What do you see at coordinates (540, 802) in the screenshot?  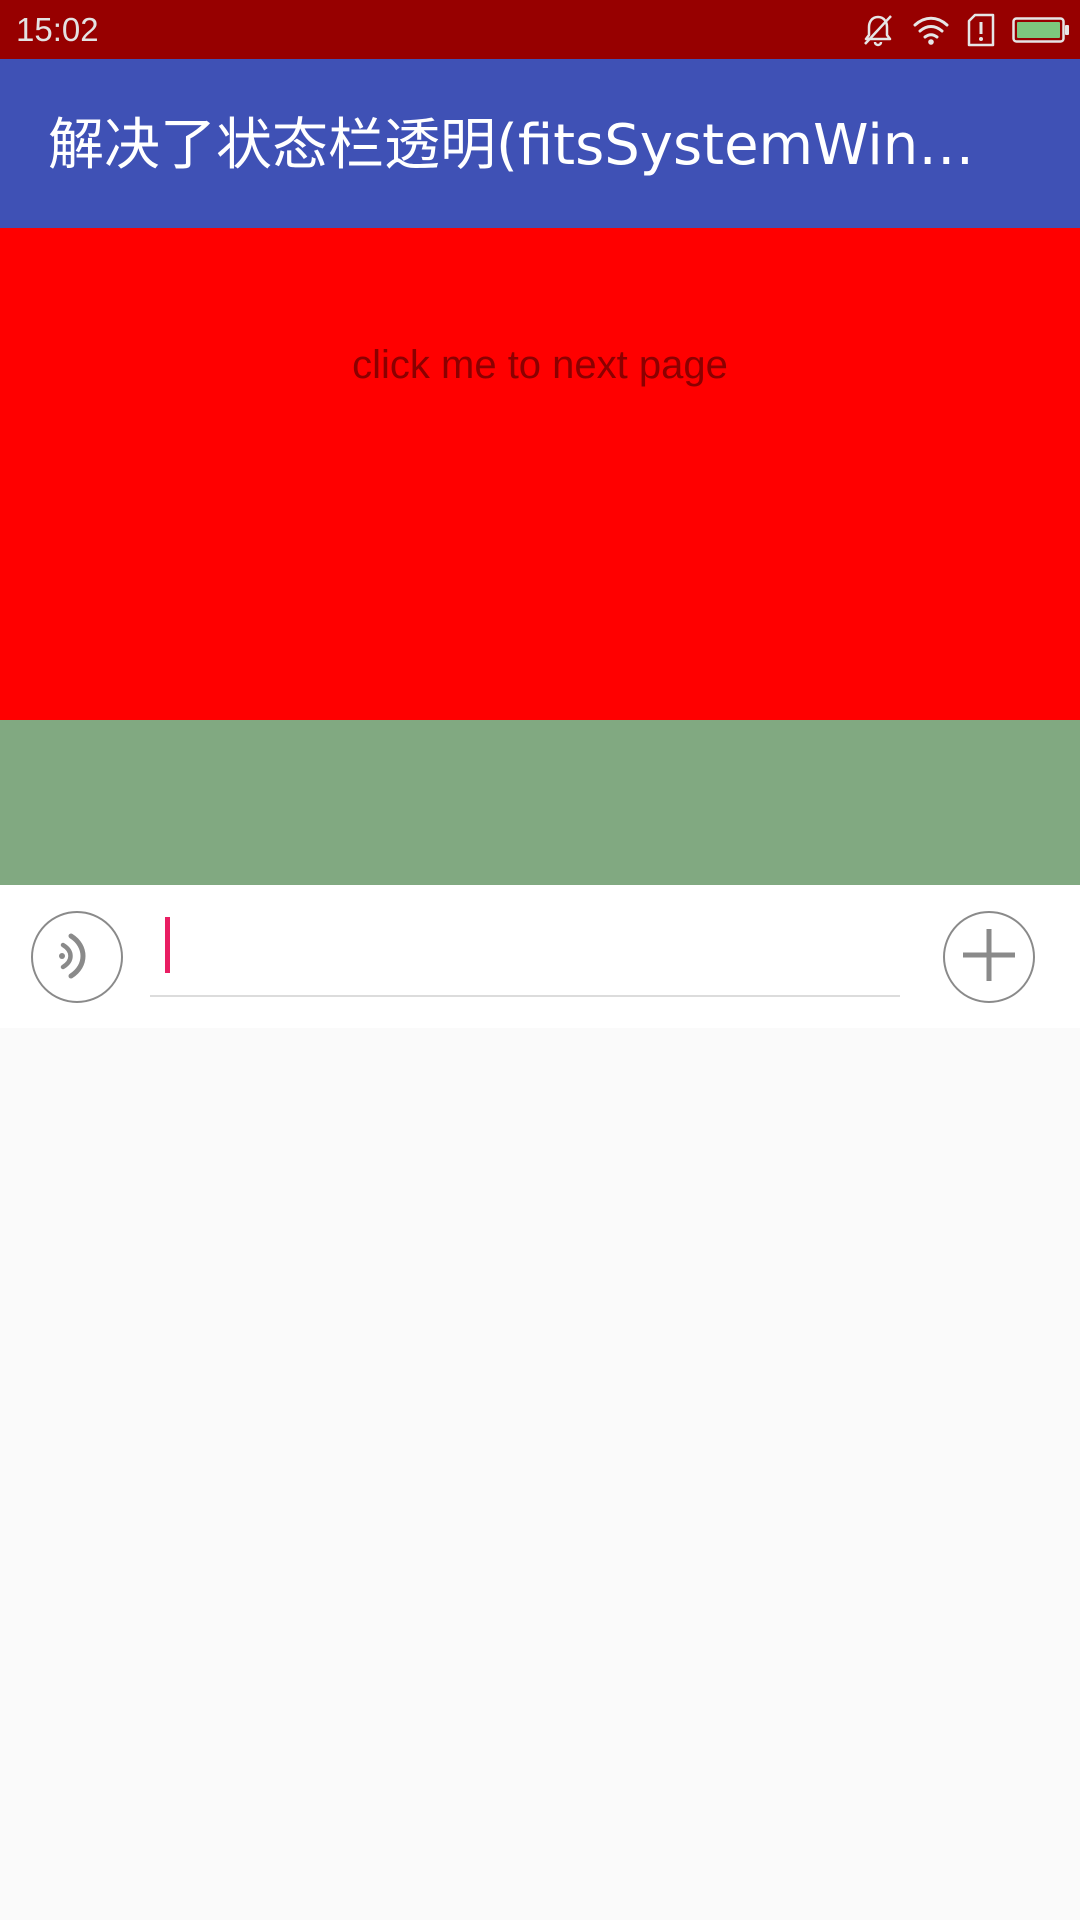 I see `green-content-area` at bounding box center [540, 802].